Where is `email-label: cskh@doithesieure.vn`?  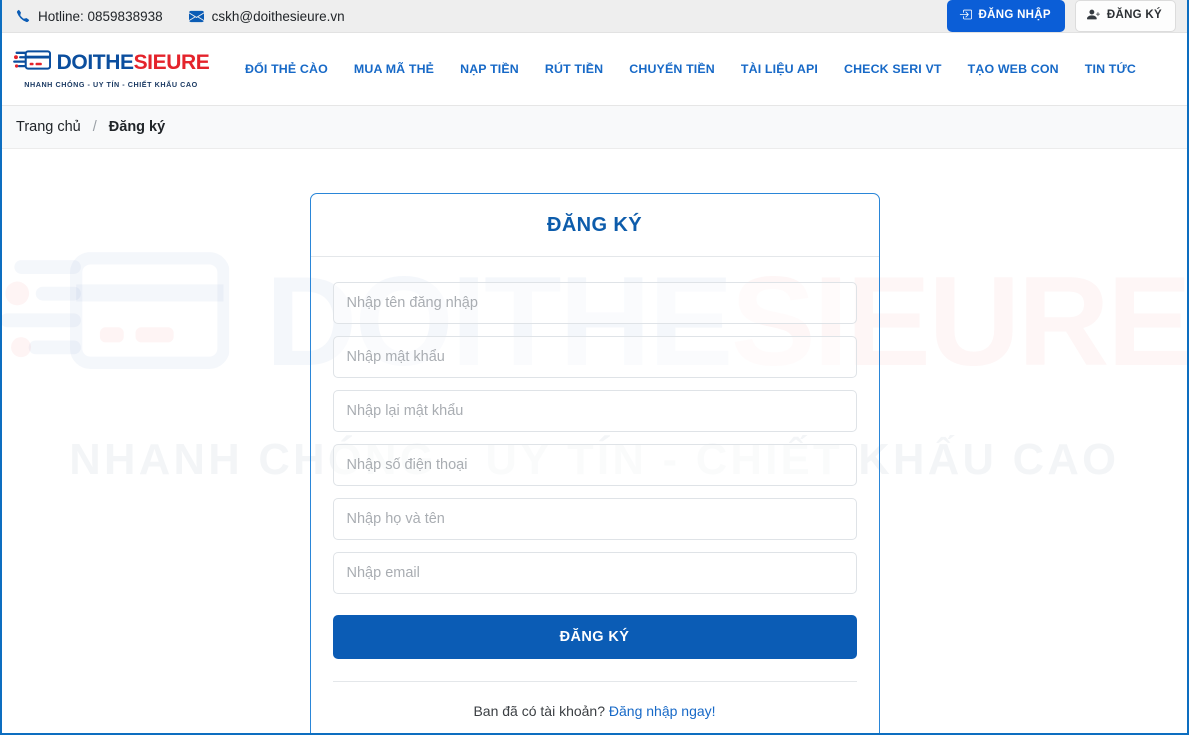
email-label: cskh@doithesieure.vn is located at coordinates (278, 16).